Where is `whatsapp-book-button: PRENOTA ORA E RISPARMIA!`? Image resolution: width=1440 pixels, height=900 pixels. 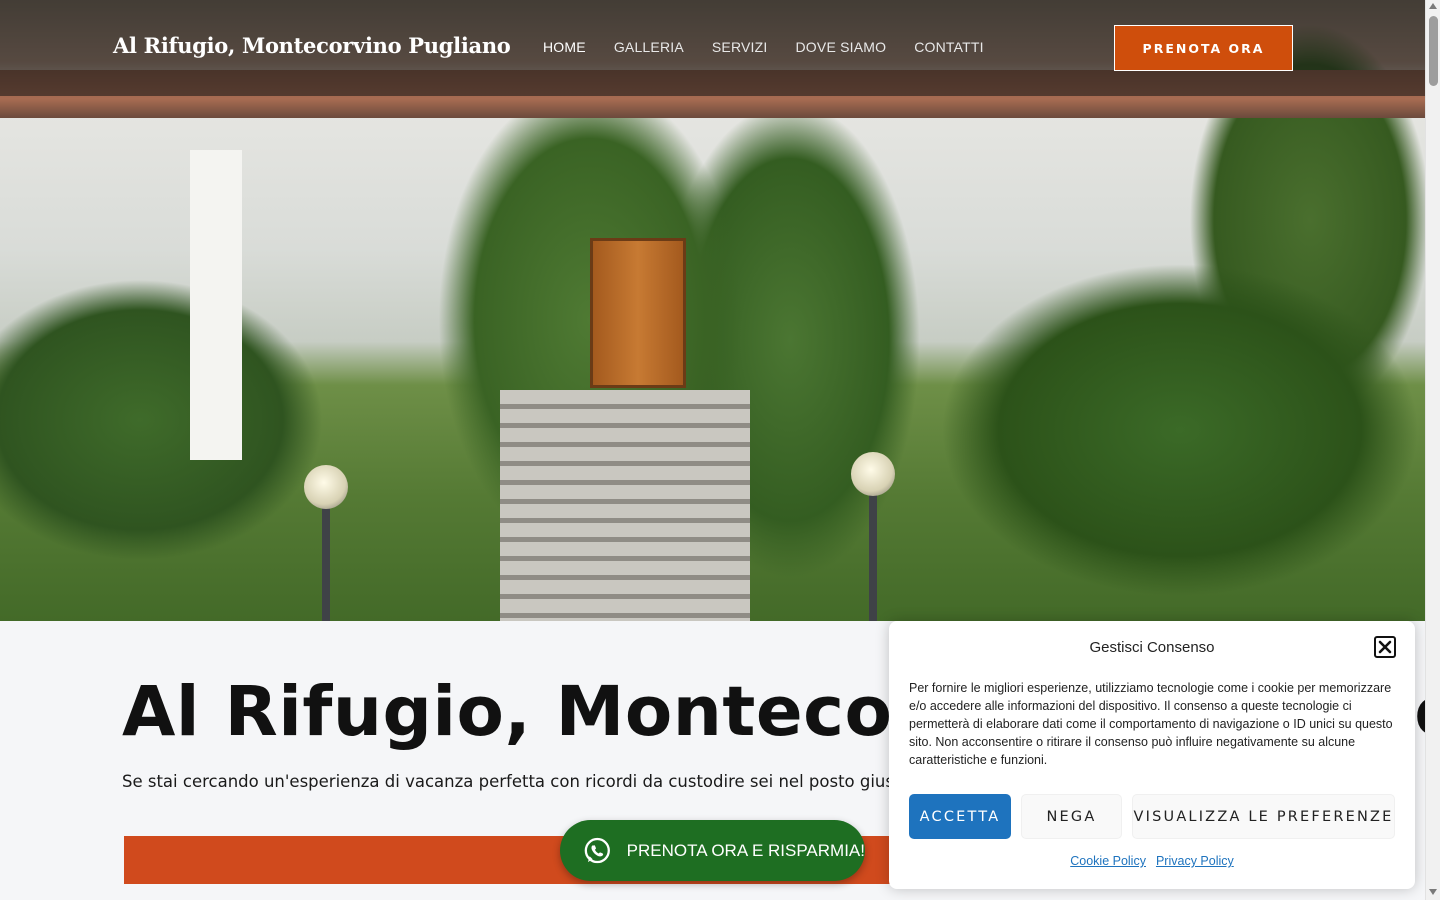 whatsapp-book-button: PRENOTA ORA E RISPARMIA! is located at coordinates (712, 850).